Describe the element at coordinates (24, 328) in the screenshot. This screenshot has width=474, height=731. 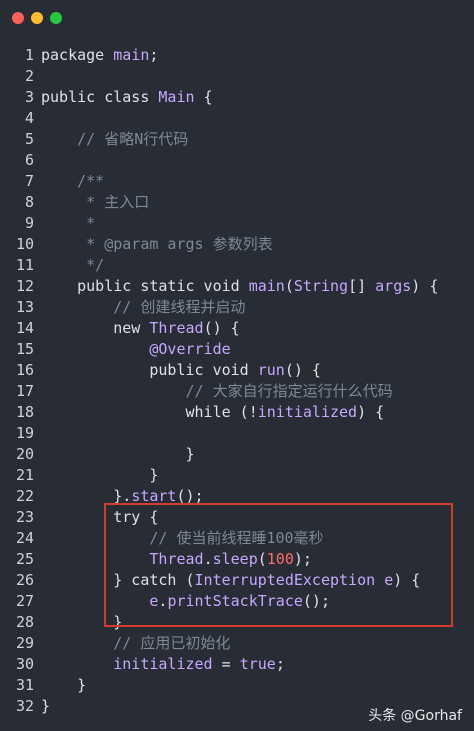
I see `line-number: 14` at that location.